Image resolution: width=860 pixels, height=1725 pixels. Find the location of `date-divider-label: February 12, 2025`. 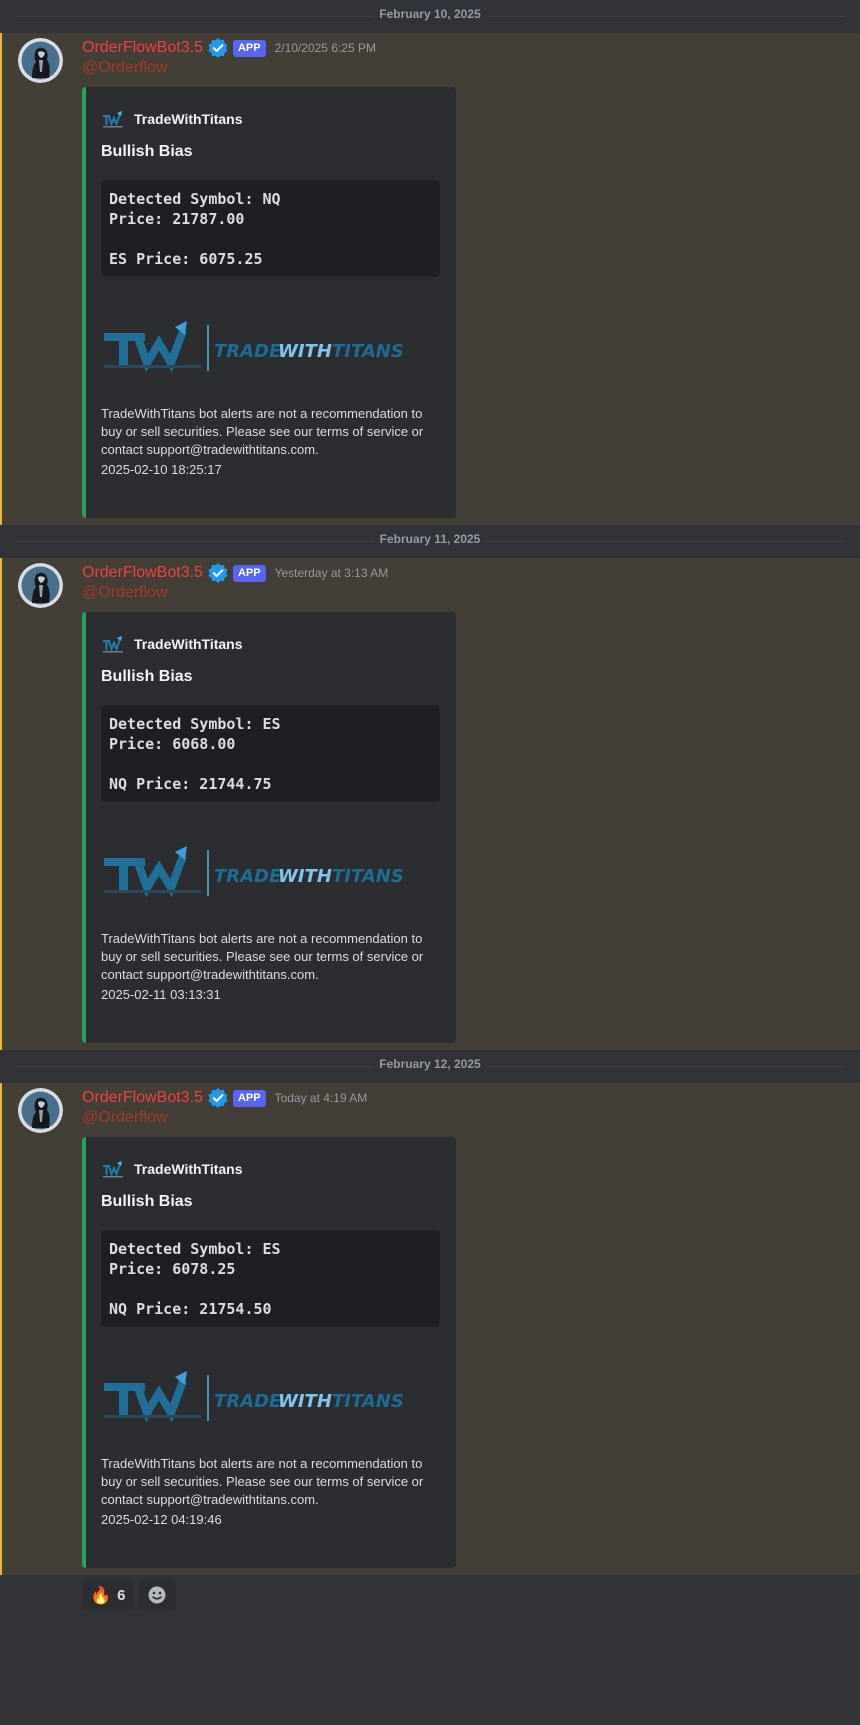

date-divider-label: February 12, 2025 is located at coordinates (430, 1064).